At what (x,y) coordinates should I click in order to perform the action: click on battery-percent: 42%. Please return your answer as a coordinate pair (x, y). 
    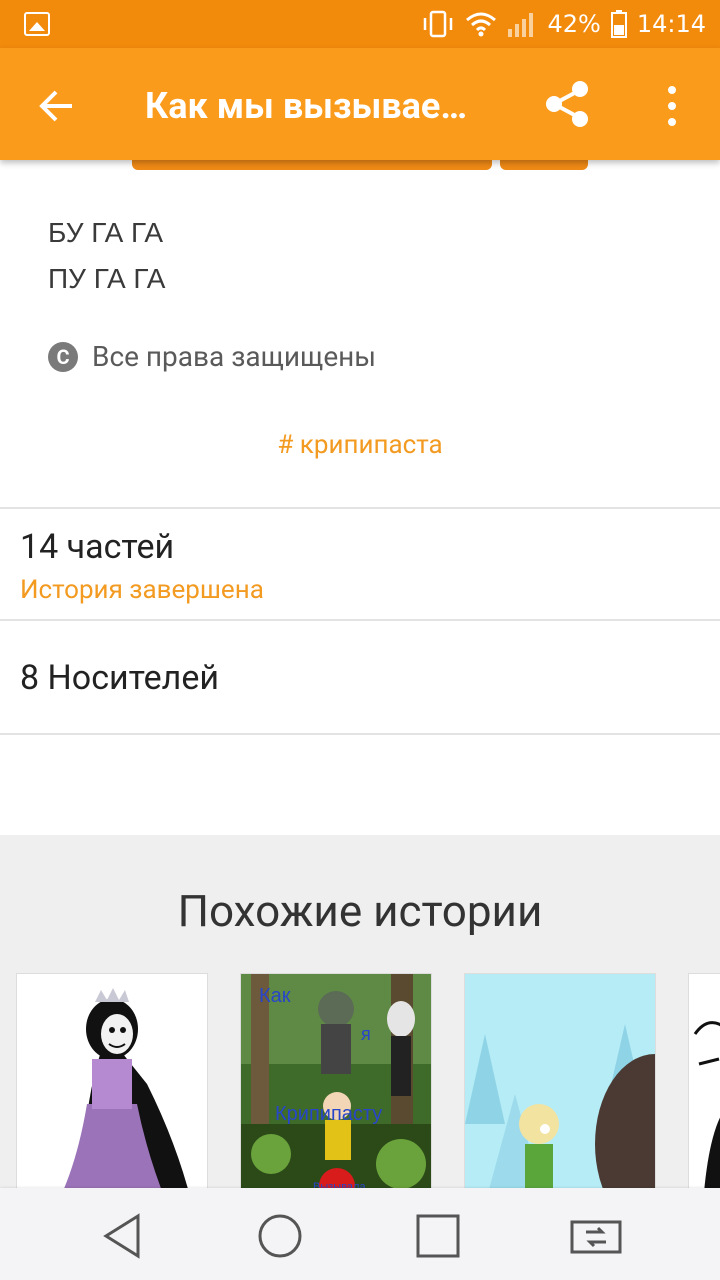
    Looking at the image, I should click on (574, 24).